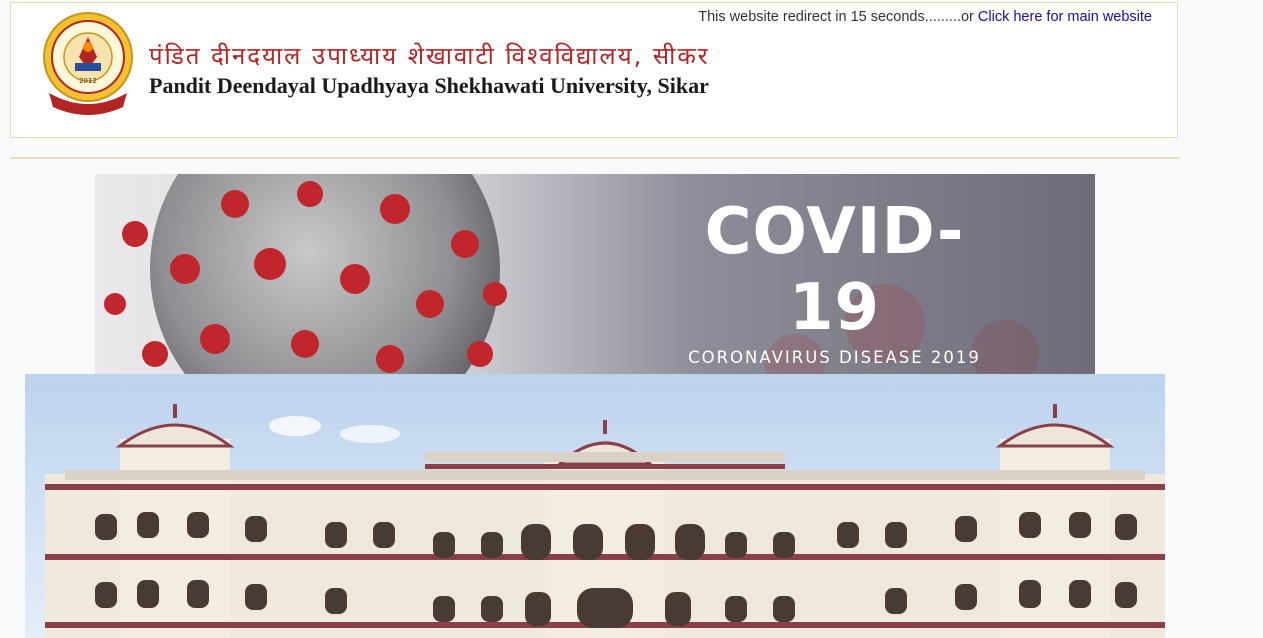  Describe the element at coordinates (1065, 17) in the screenshot. I see `main-website-link: Click here for main website` at that location.